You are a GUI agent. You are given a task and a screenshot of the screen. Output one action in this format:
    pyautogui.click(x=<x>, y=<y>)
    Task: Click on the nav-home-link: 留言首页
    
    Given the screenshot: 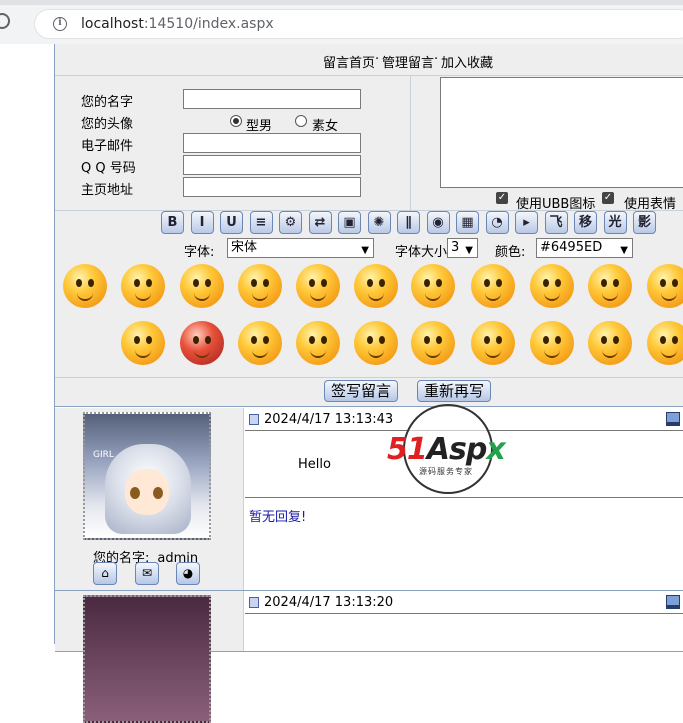 What is the action you would take?
    pyautogui.click(x=349, y=61)
    